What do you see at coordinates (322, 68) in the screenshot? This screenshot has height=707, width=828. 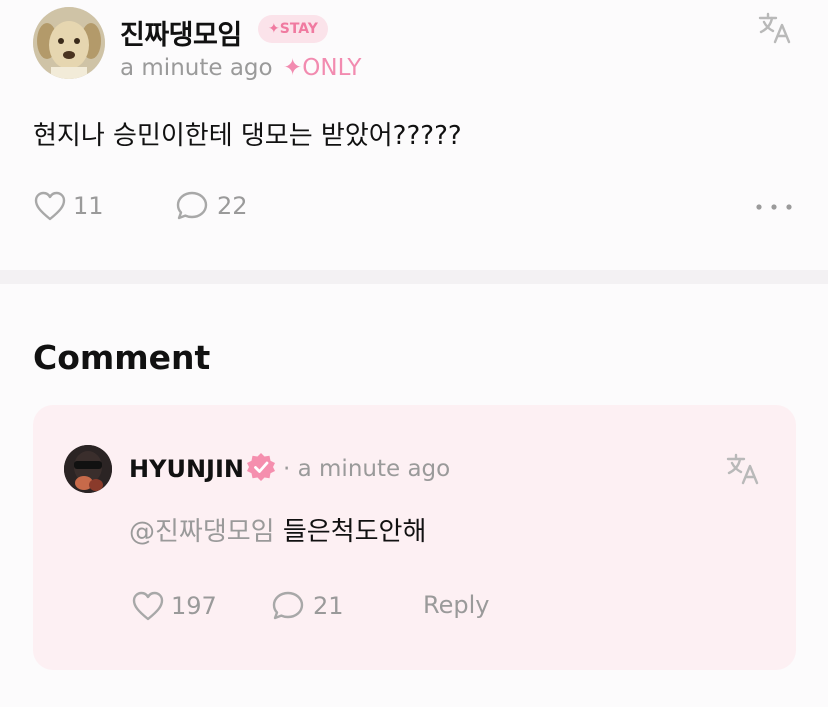 I see `only-tag: ✦ONLY` at bounding box center [322, 68].